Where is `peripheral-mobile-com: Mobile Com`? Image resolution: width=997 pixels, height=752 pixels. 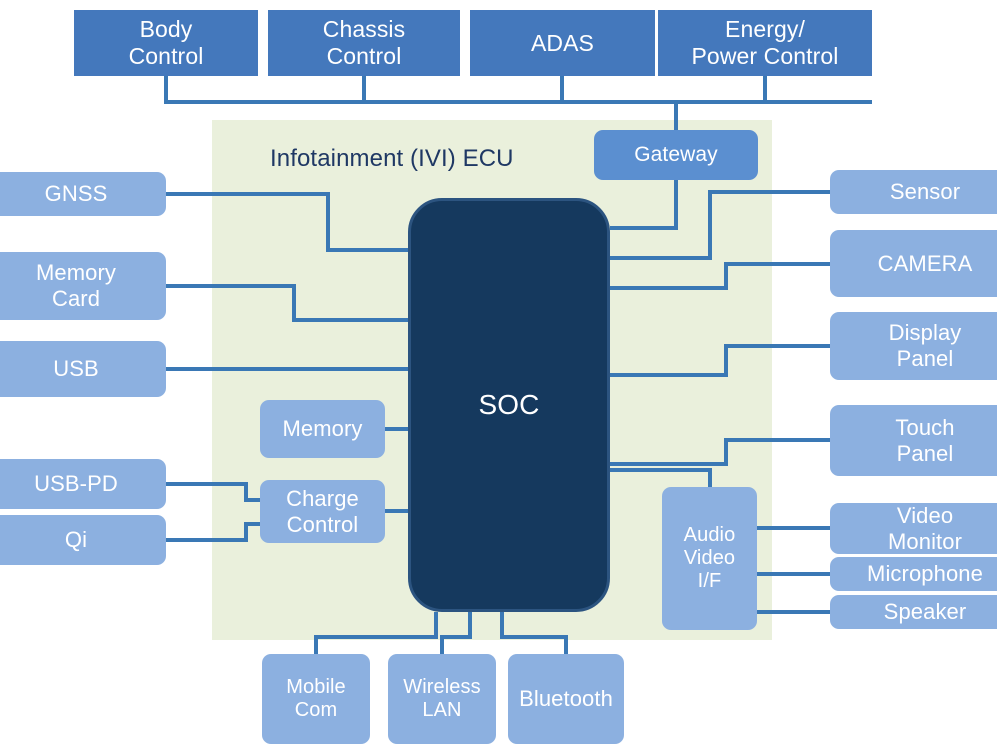 peripheral-mobile-com: Mobile Com is located at coordinates (316, 699).